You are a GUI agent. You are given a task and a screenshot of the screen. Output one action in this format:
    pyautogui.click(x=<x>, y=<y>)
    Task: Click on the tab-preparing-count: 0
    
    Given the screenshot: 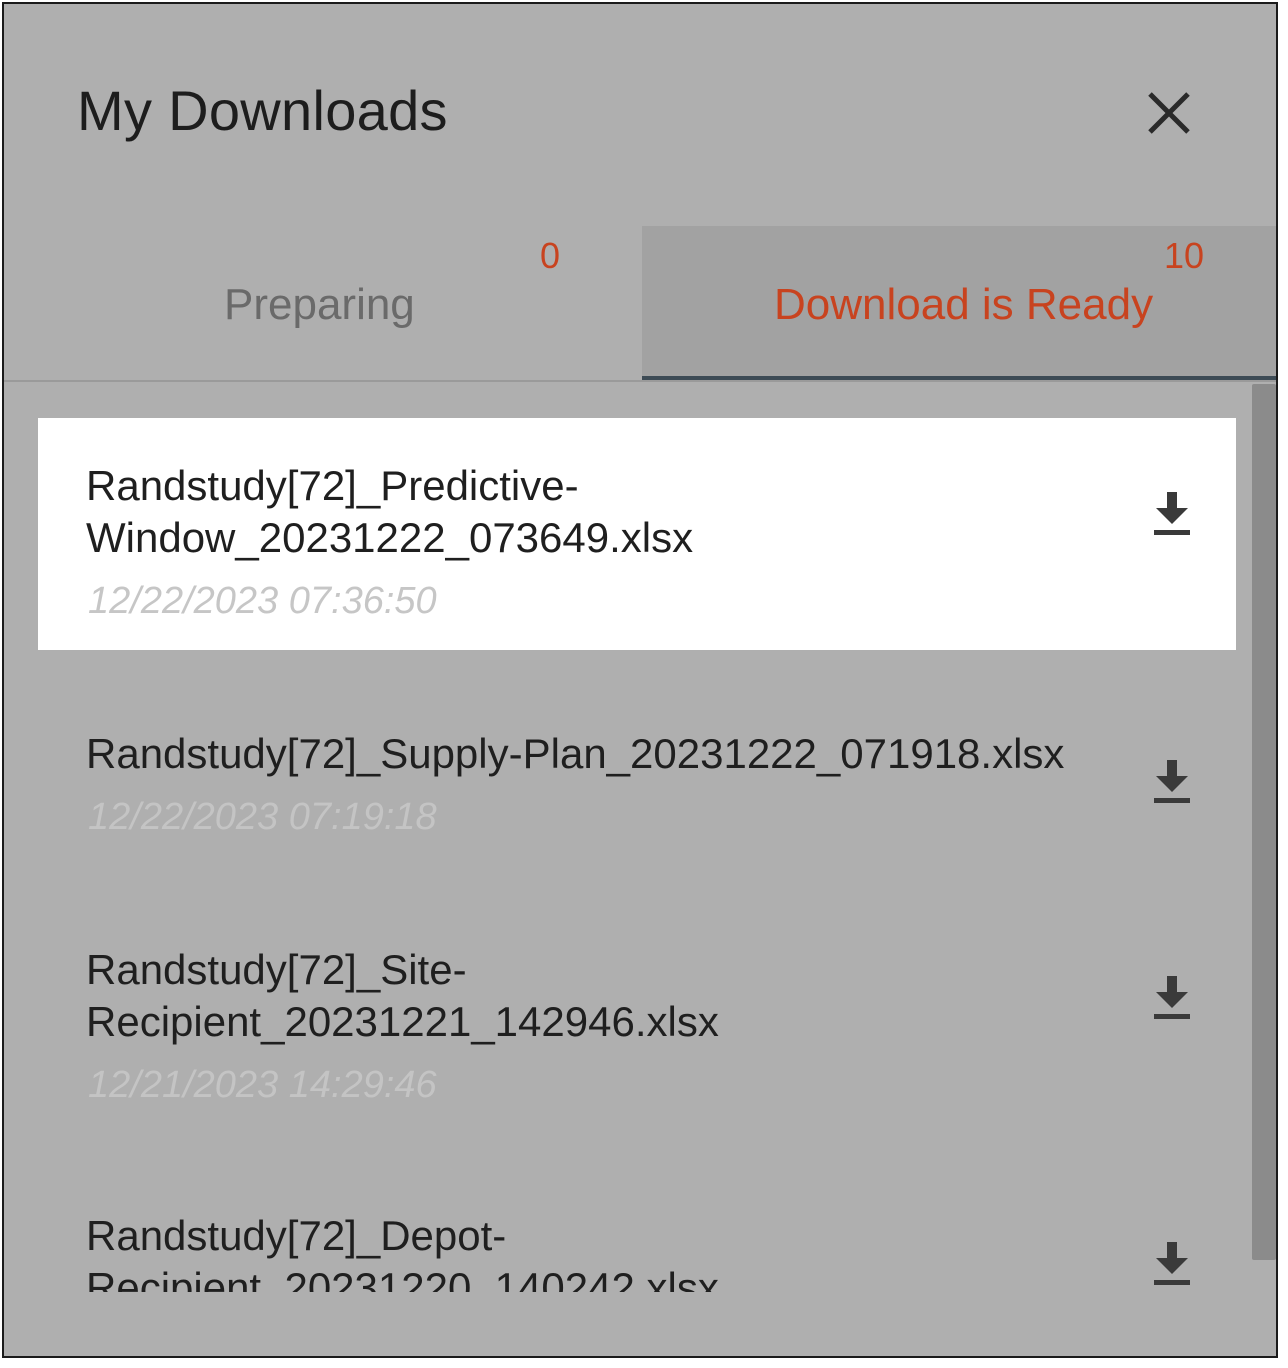 What is the action you would take?
    pyautogui.click(x=550, y=255)
    